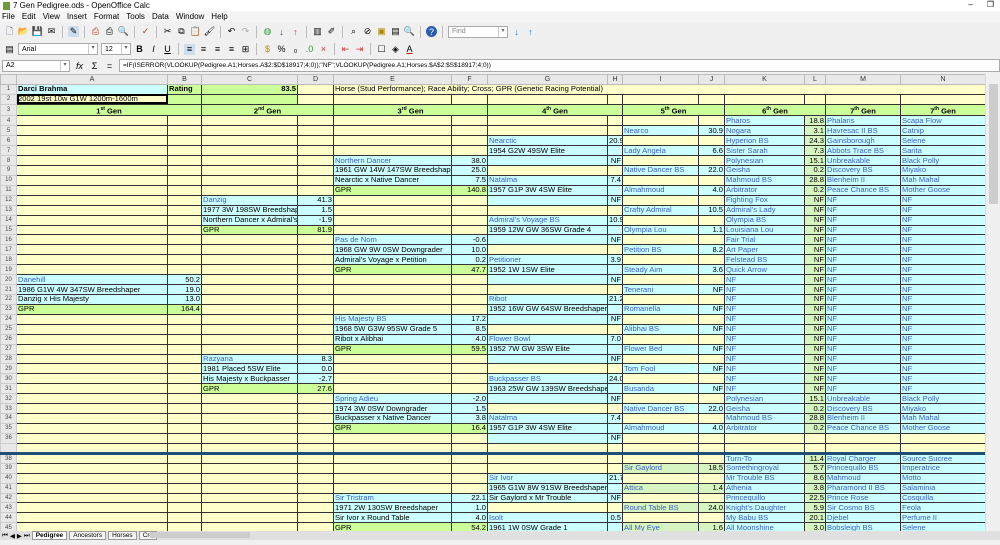  I want to click on row-header-18: 18, so click(8, 260).